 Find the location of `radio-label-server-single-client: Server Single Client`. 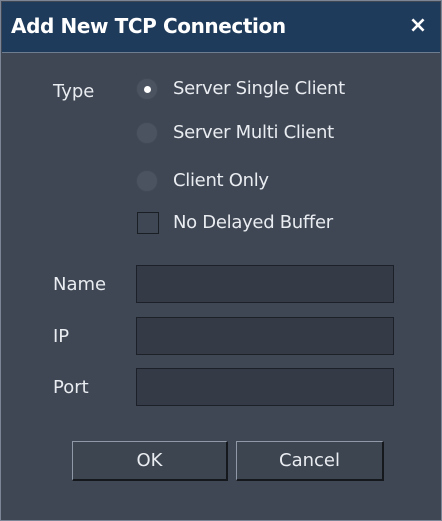

radio-label-server-single-client: Server Single Client is located at coordinates (259, 88).